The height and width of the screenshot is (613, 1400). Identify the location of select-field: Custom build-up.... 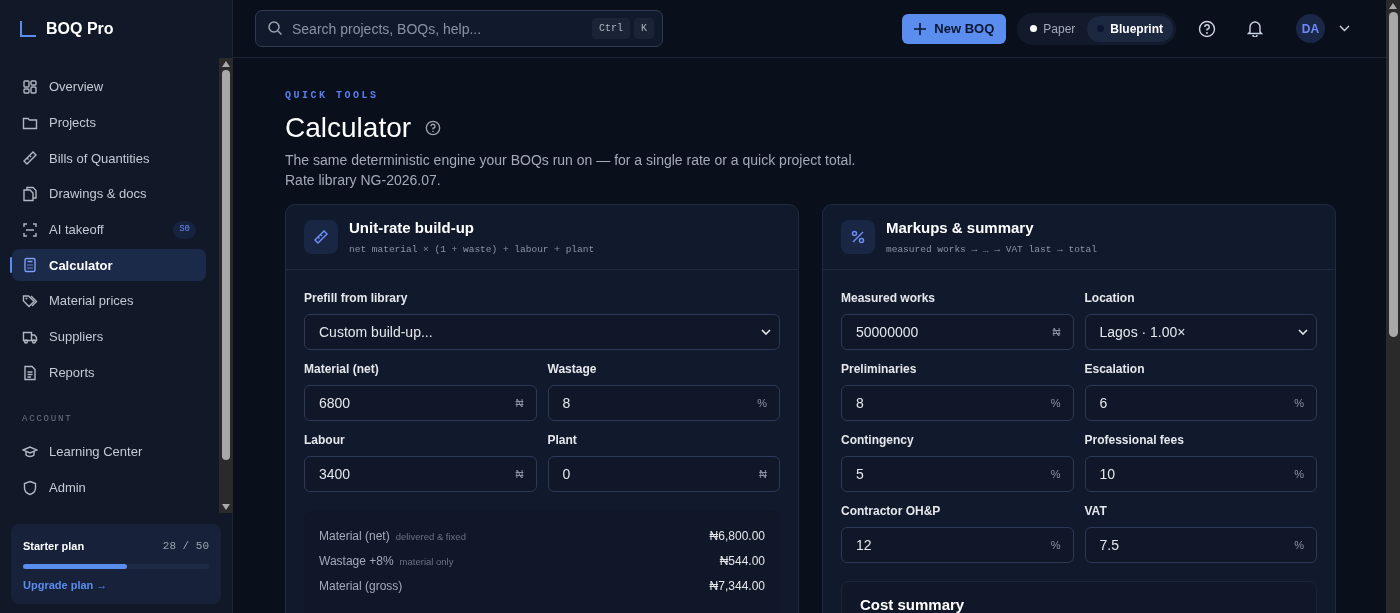
(542, 332).